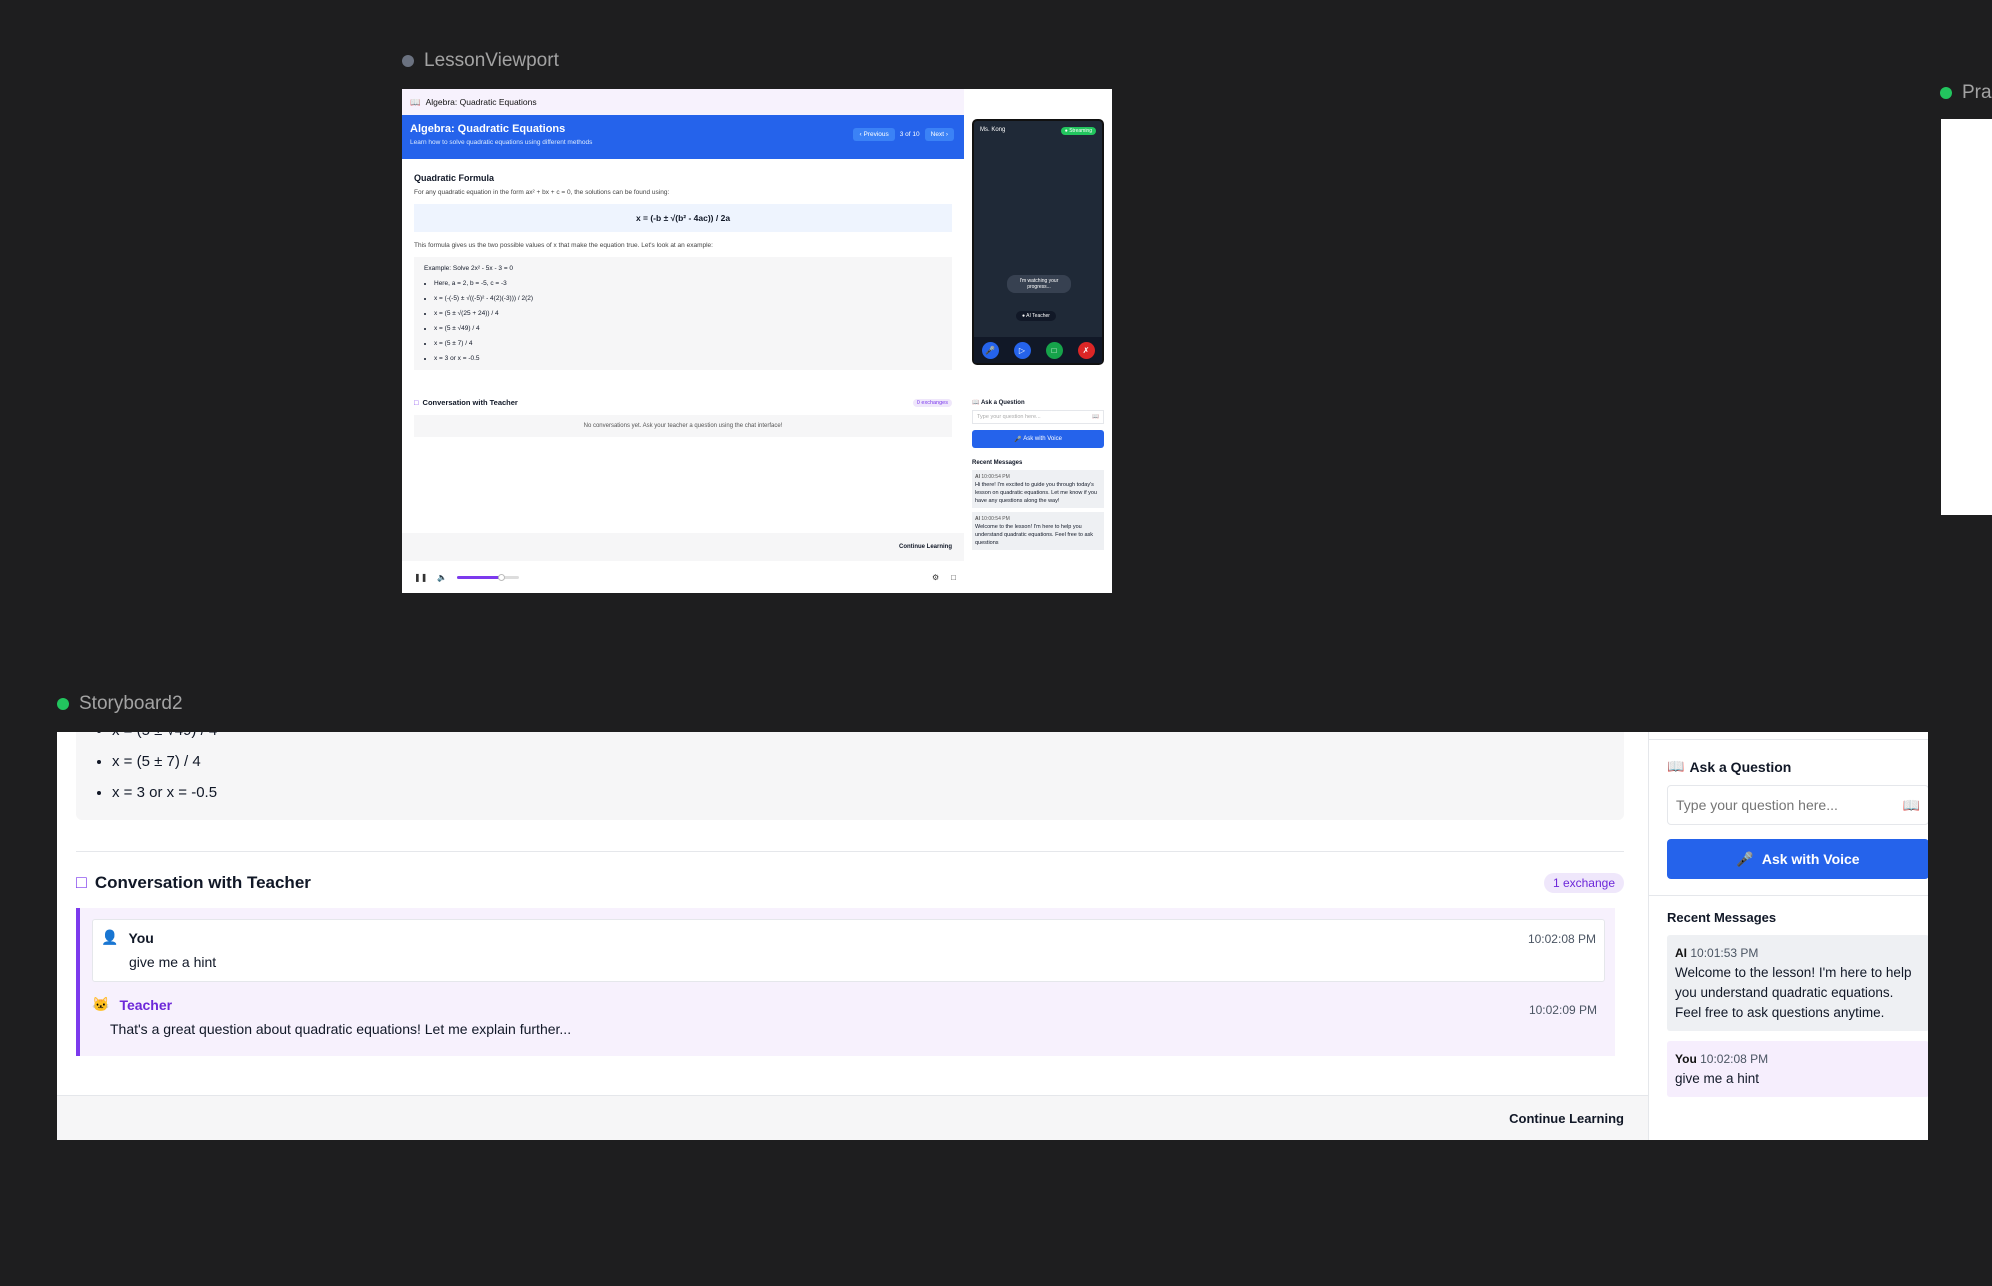 Image resolution: width=1992 pixels, height=1286 pixels. I want to click on status-text: Streaming, so click(1080, 131).